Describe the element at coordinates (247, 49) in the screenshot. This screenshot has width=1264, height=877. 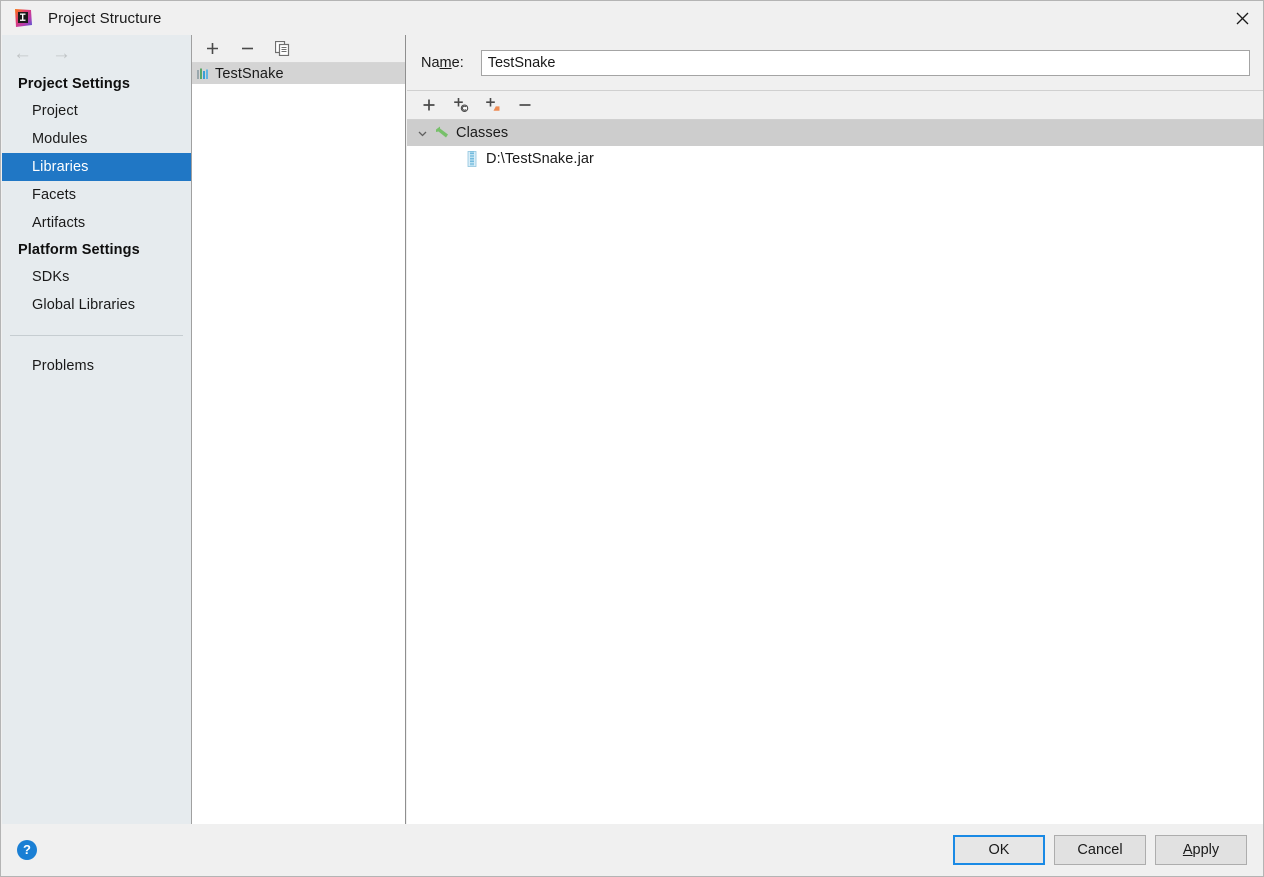
I see `remove-library-button` at that location.